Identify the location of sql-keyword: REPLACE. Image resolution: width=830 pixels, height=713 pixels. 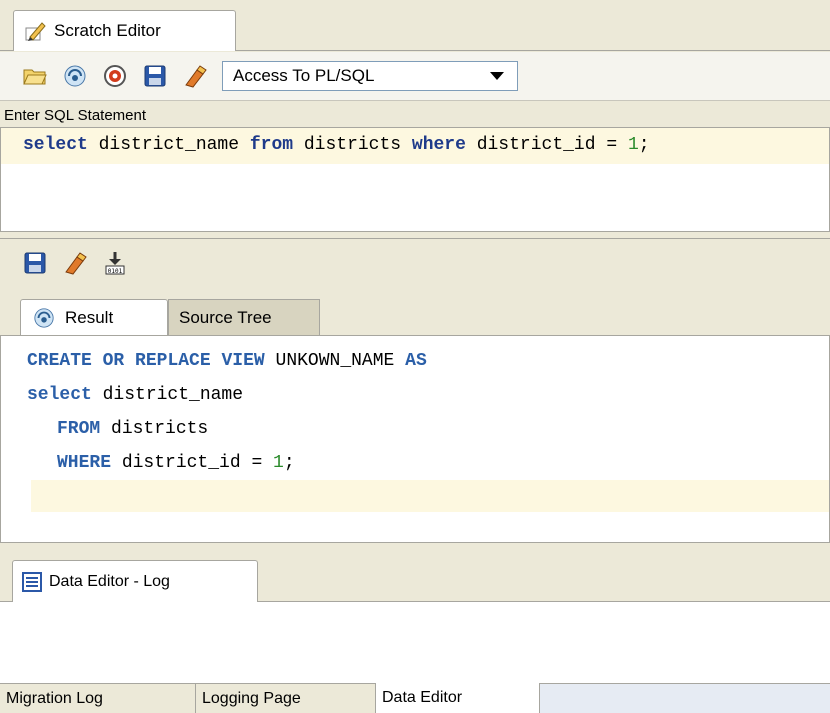
(173, 361).